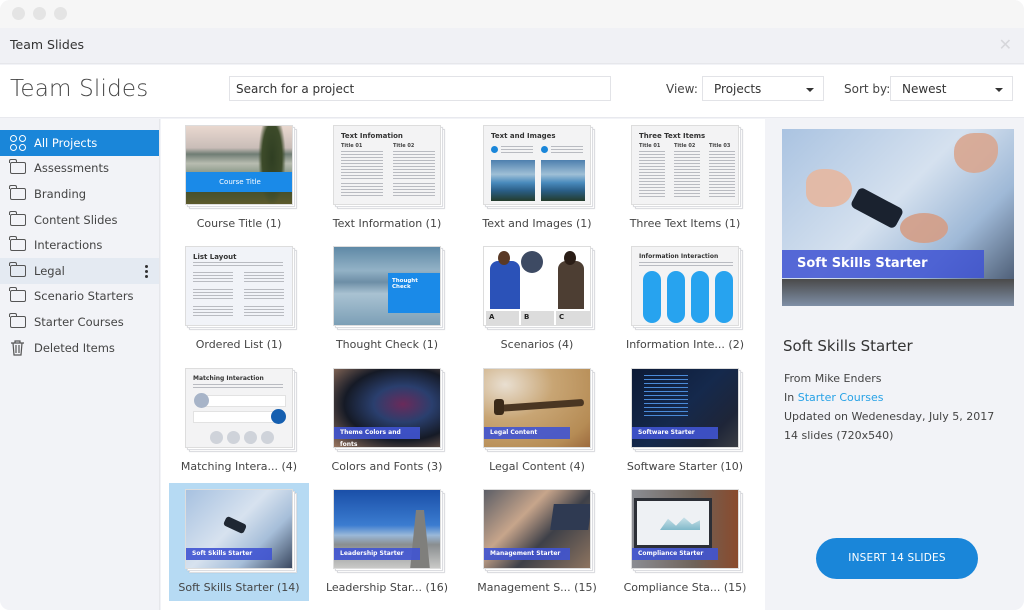 The height and width of the screenshot is (610, 1024). What do you see at coordinates (239, 408) in the screenshot?
I see `project-thumbnail: Matching Interaction` at bounding box center [239, 408].